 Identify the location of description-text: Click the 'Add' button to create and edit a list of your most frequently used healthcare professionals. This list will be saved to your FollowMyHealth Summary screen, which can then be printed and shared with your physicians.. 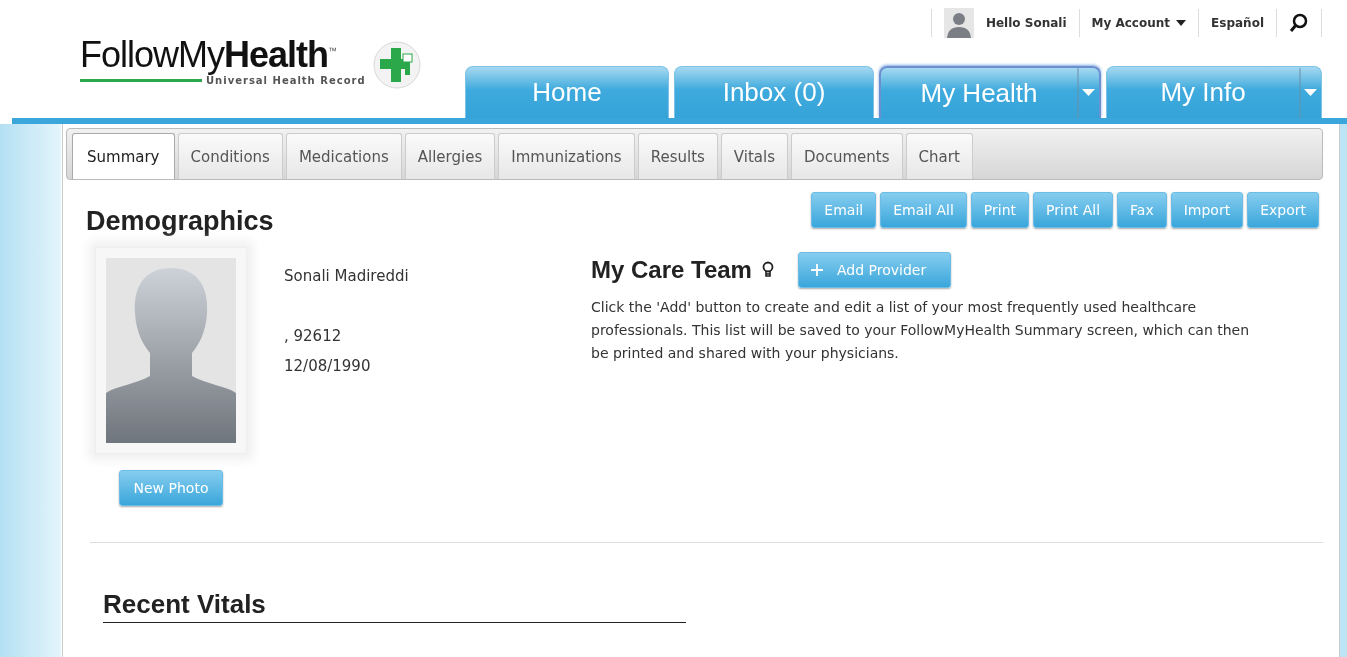
(921, 330).